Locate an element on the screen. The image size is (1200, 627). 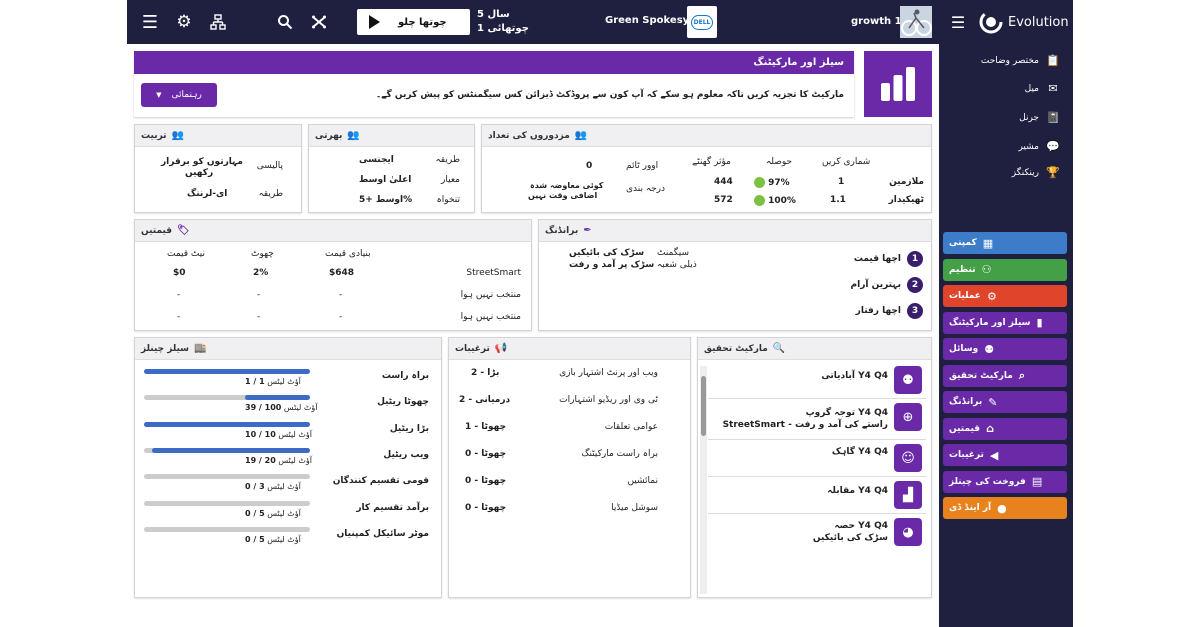
training-label: طریقہ is located at coordinates (270, 194).